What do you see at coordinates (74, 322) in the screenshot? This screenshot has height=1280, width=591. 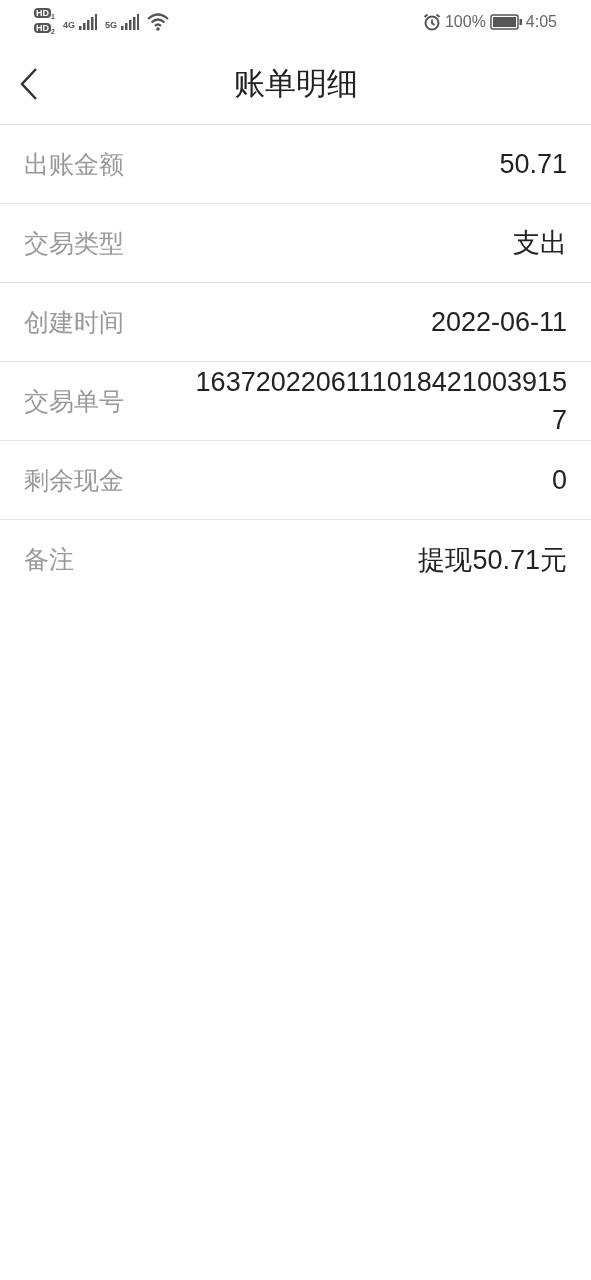 I see `field-label: 创建时间` at bounding box center [74, 322].